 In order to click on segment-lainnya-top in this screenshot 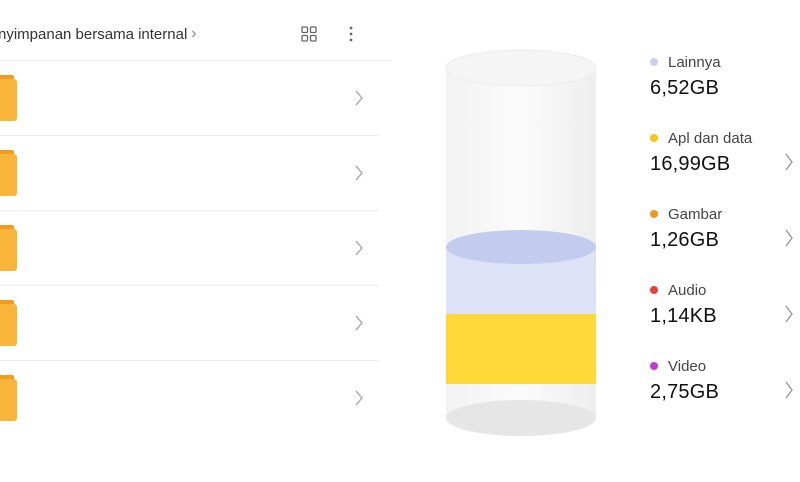, I will do `click(521, 247)`.